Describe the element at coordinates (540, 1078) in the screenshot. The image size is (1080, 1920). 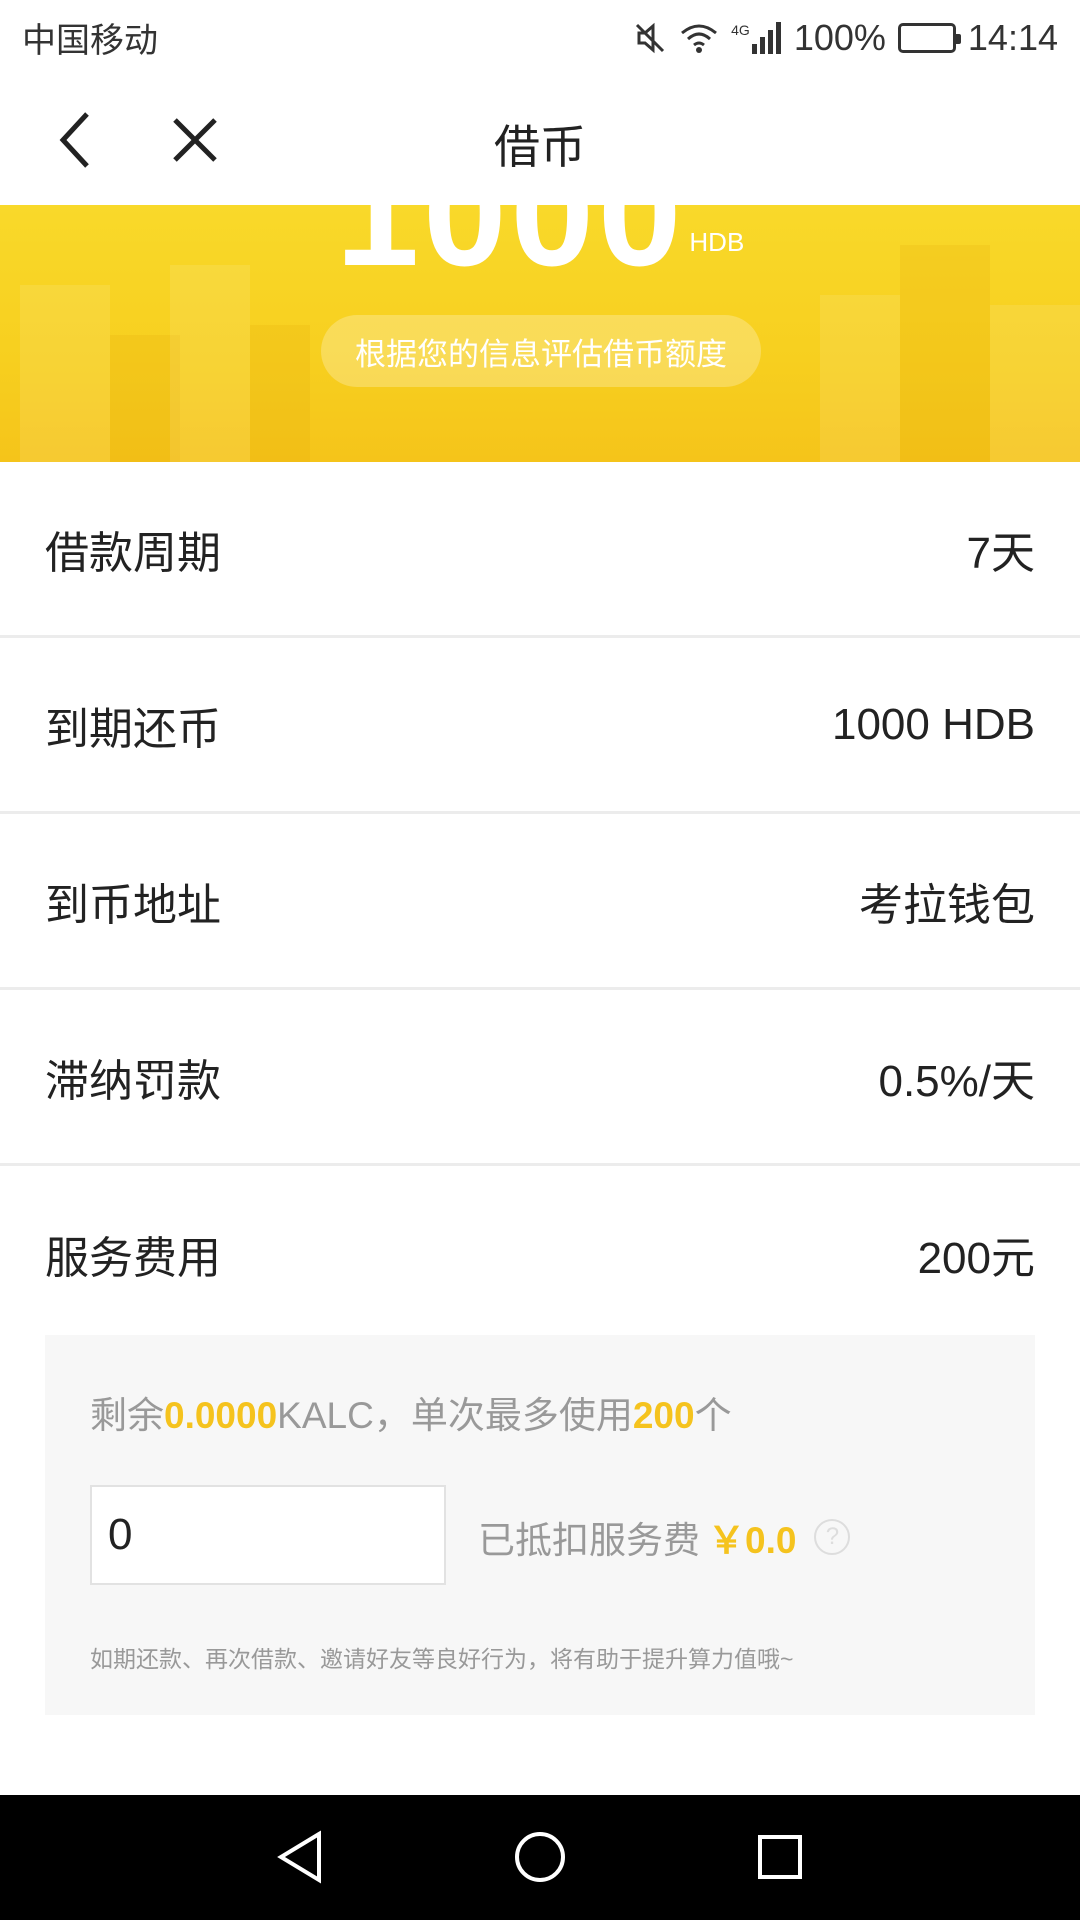
I see `row-late-penalty: 滞纳罚款 0.5%/天` at that location.